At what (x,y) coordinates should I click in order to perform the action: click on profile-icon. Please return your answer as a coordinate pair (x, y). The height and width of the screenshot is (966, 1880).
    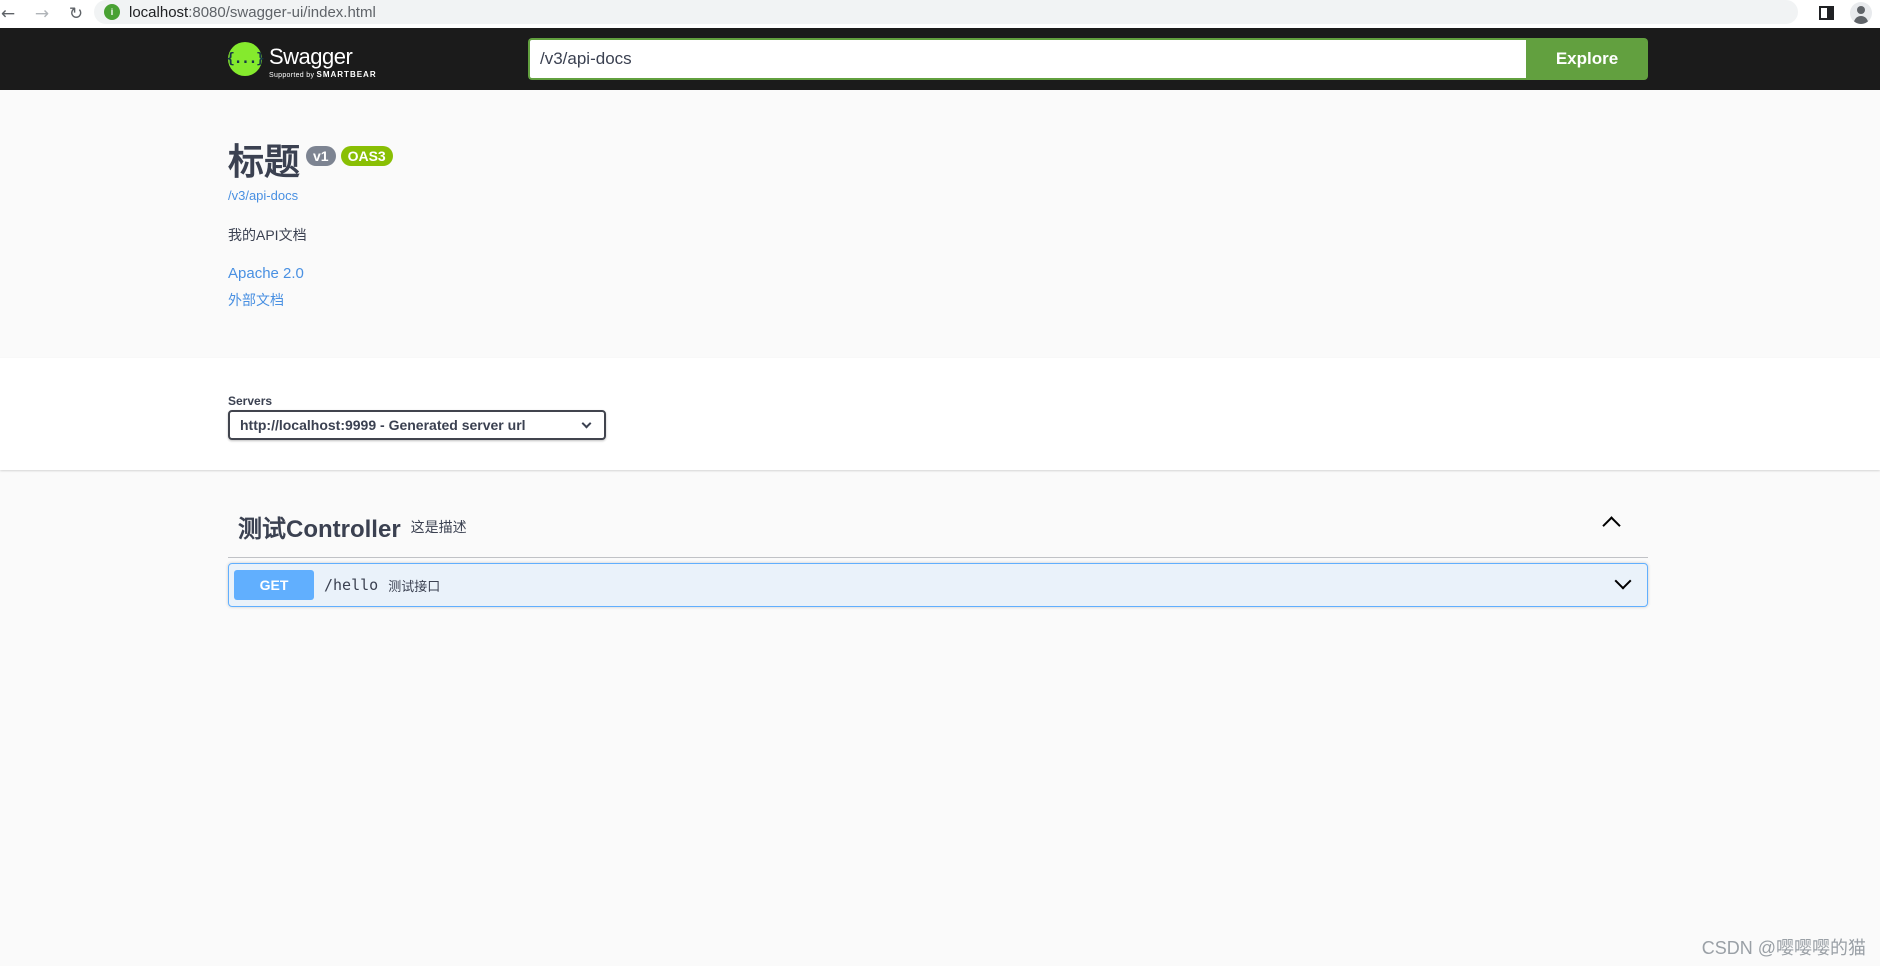
    Looking at the image, I should click on (1861, 13).